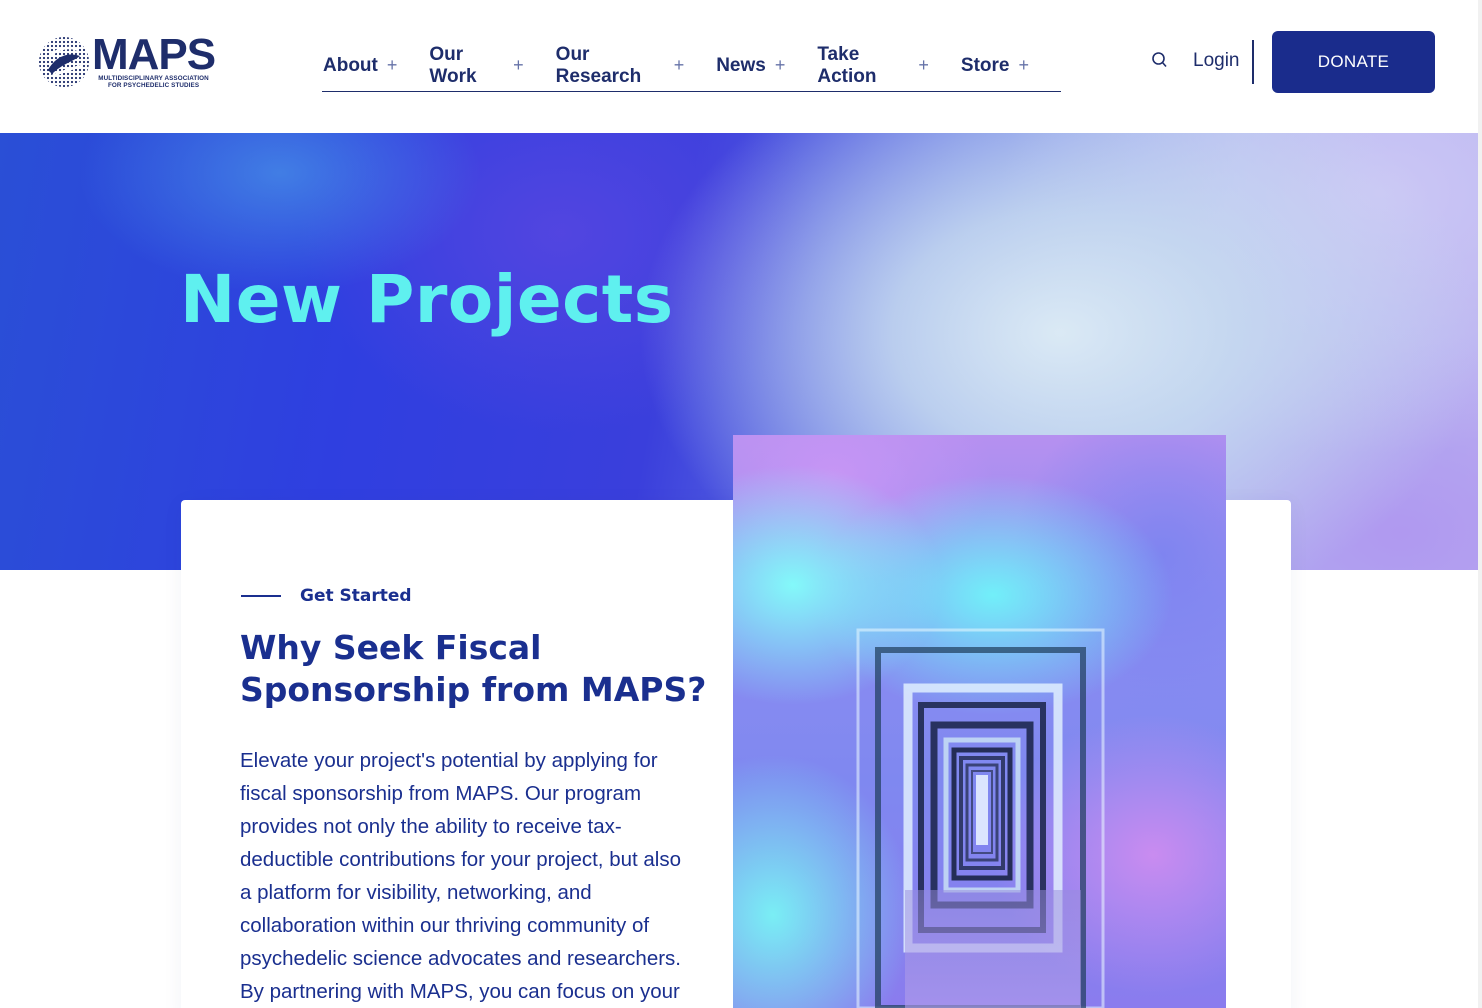 The height and width of the screenshot is (1008, 1482). I want to click on nav-item-label: Take Action, so click(847, 65).